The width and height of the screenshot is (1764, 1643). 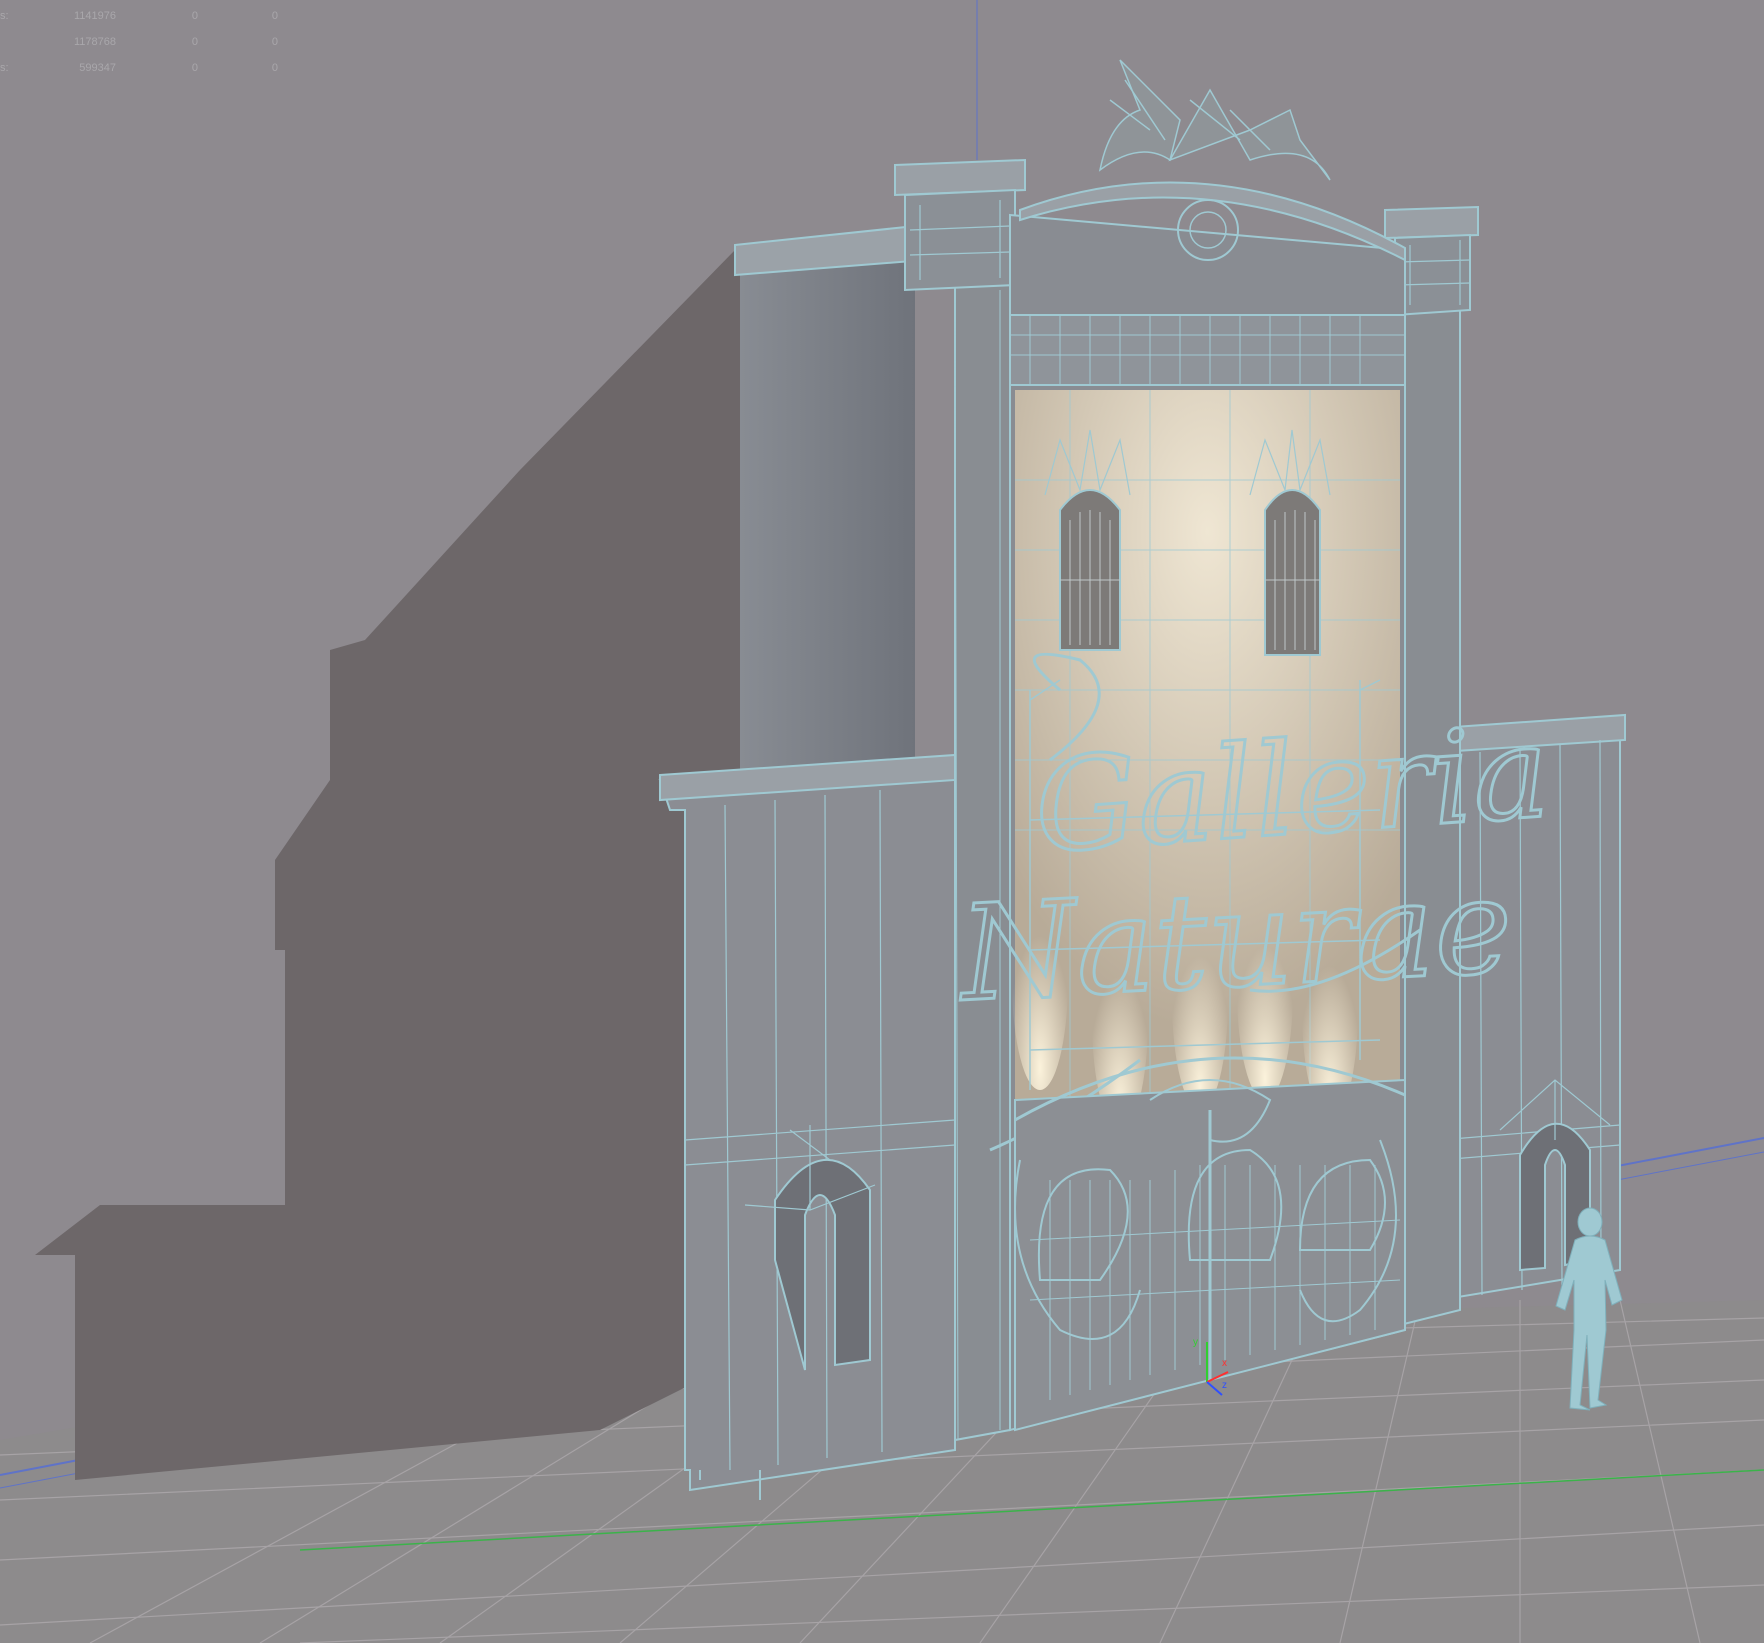 I want to click on left-wing, so click(x=807, y=1126).